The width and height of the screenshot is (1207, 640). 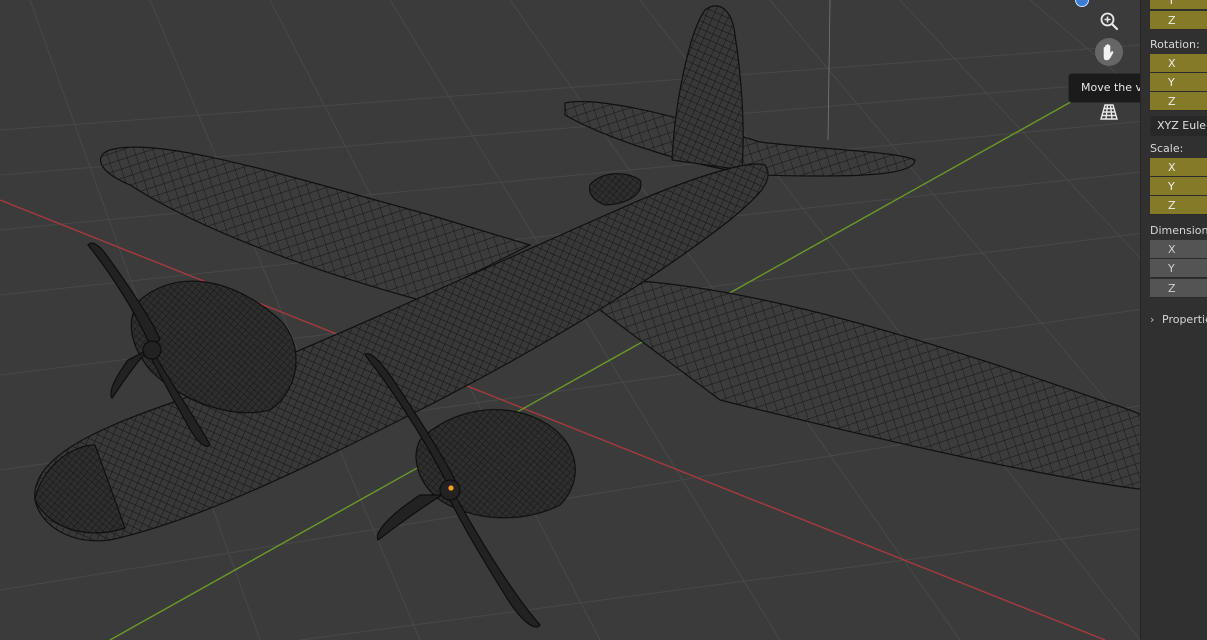 What do you see at coordinates (1178, 167) in the screenshot?
I see `scale-x-field: X` at bounding box center [1178, 167].